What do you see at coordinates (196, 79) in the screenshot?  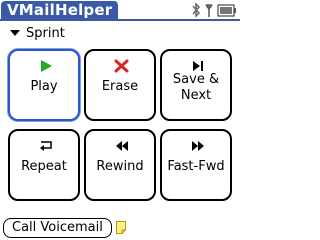 I see `save-next-line1: Save &` at bounding box center [196, 79].